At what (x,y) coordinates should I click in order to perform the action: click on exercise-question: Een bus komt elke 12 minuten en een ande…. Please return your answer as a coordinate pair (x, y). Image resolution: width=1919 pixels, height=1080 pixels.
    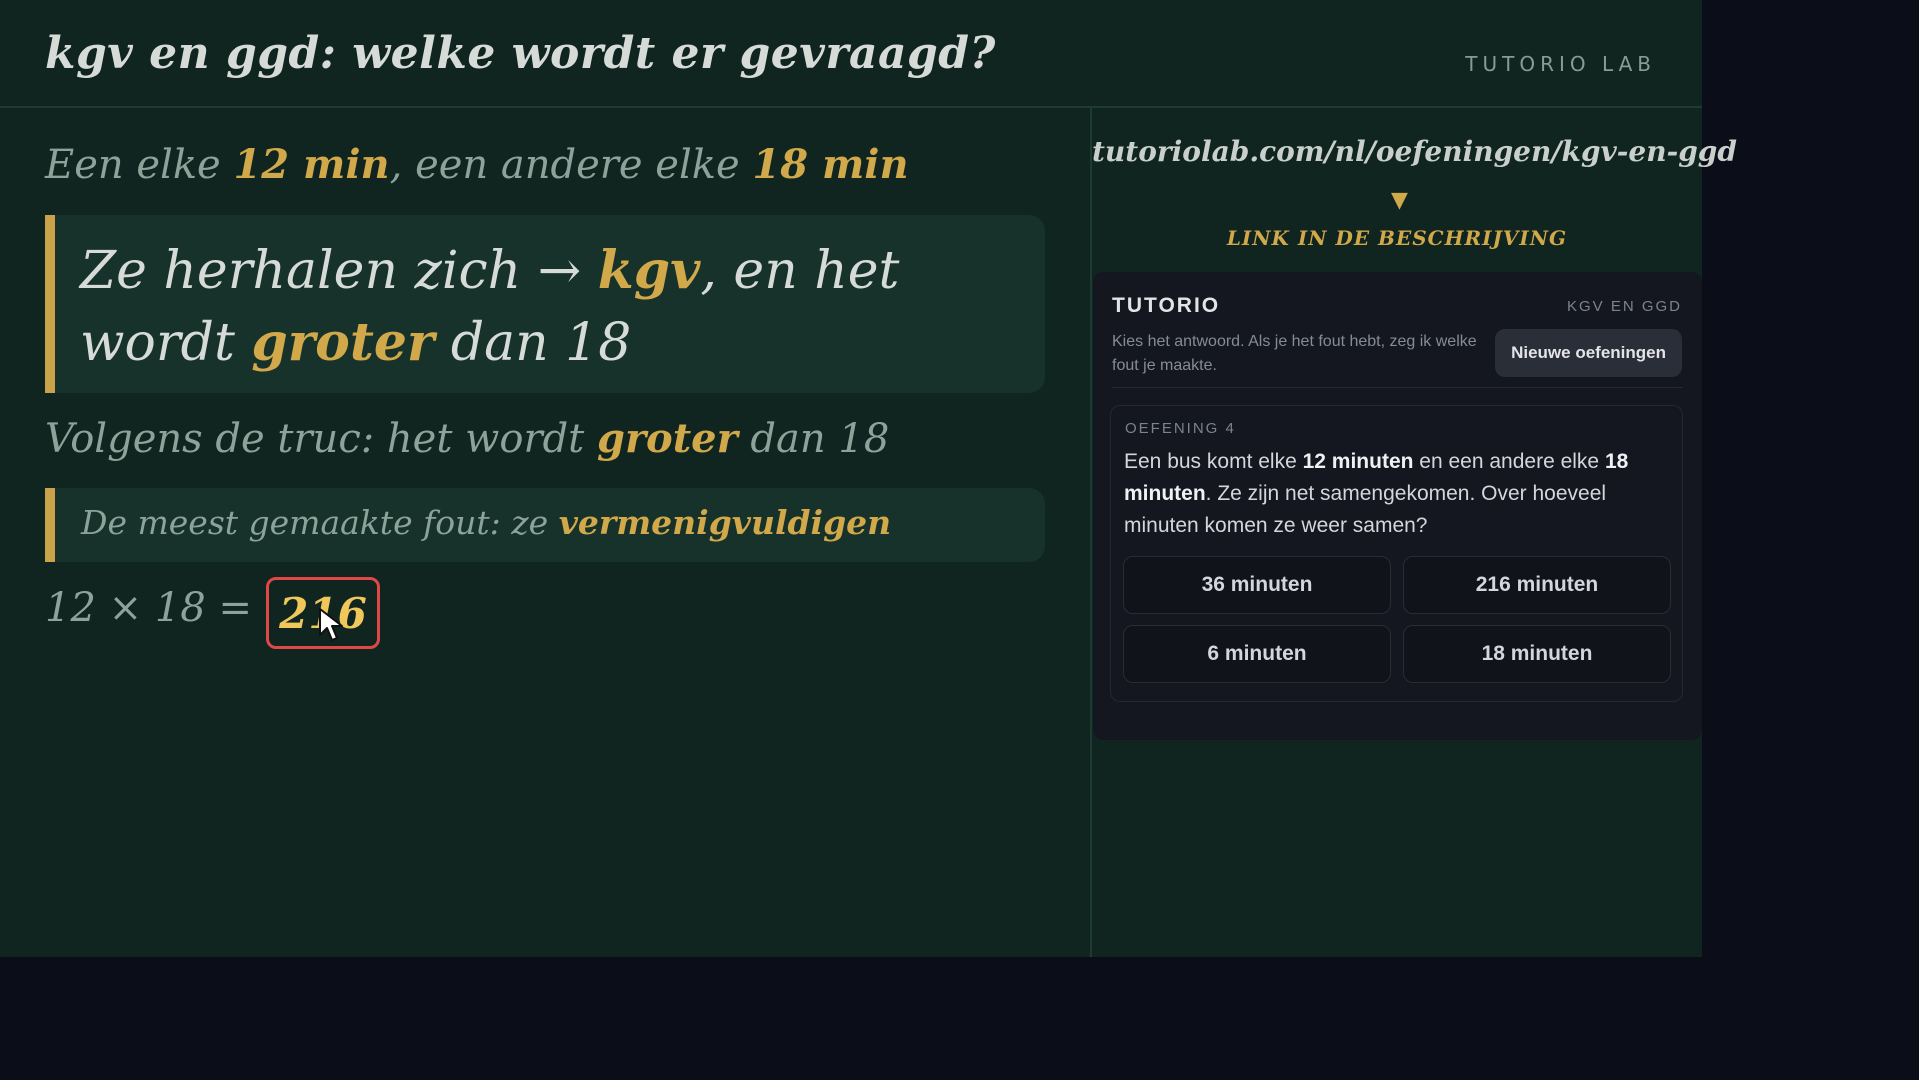
    Looking at the image, I should click on (1394, 494).